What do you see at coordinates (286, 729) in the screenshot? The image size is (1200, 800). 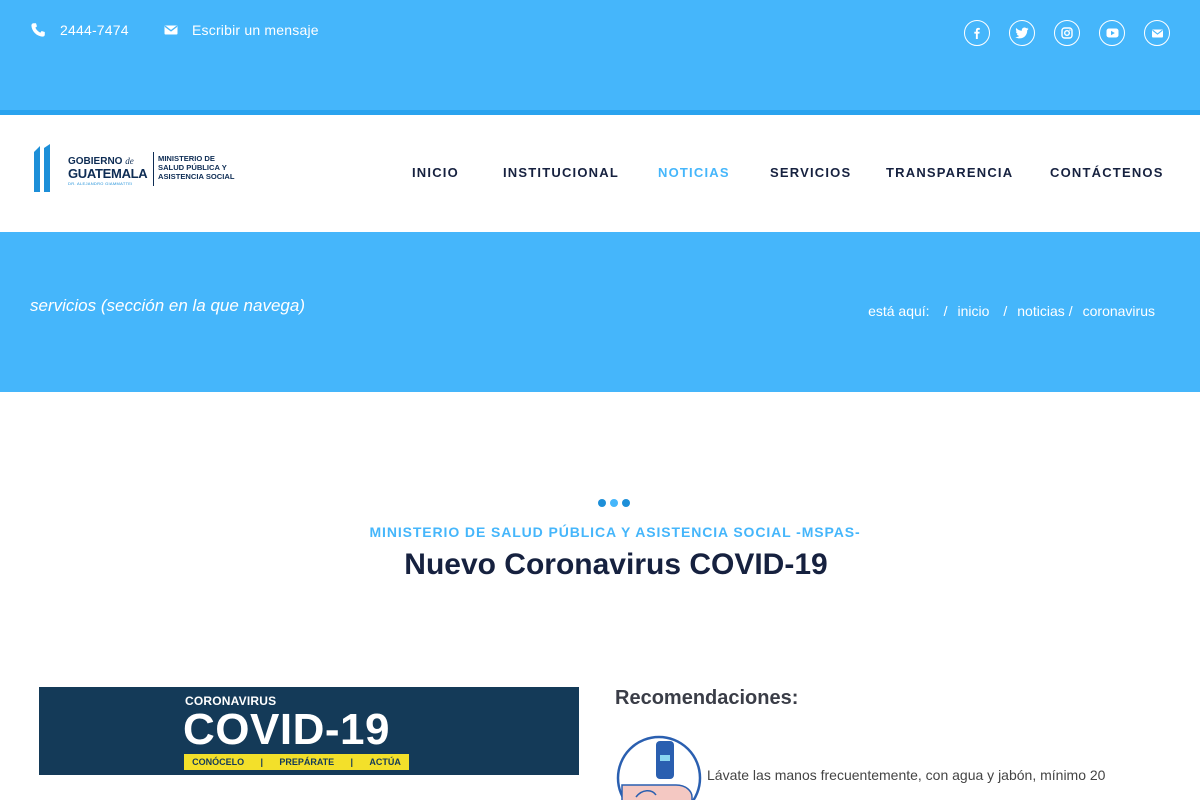 I see `covid-banner-main: COVID-19` at bounding box center [286, 729].